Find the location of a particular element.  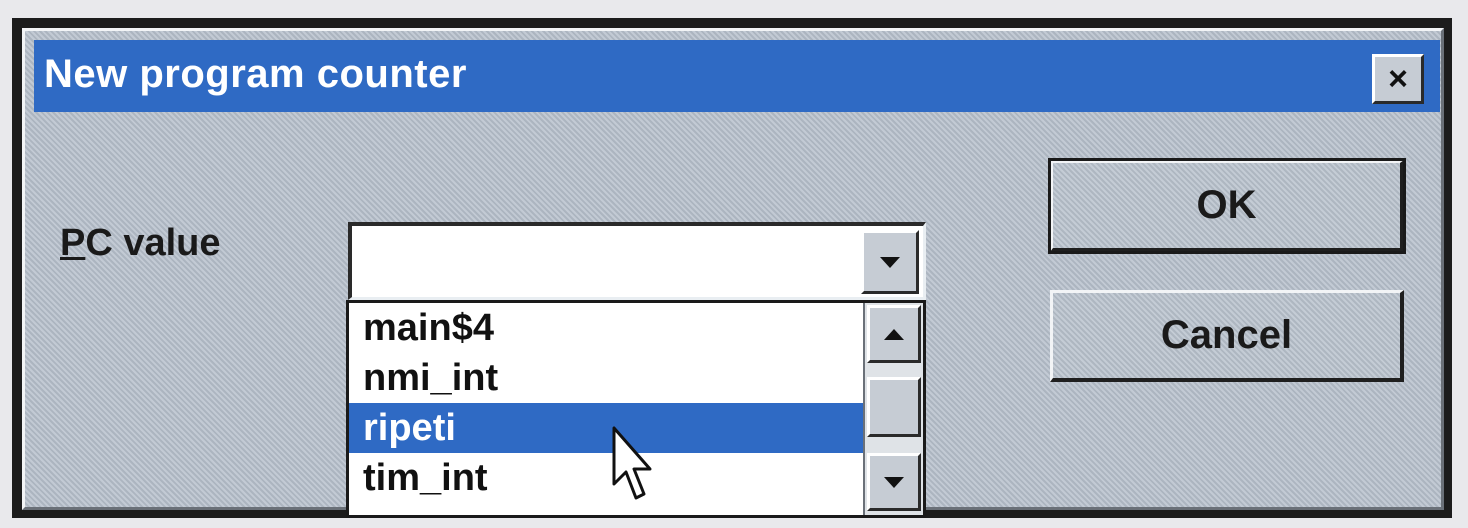

cancel-button: Cancel is located at coordinates (1227, 336).